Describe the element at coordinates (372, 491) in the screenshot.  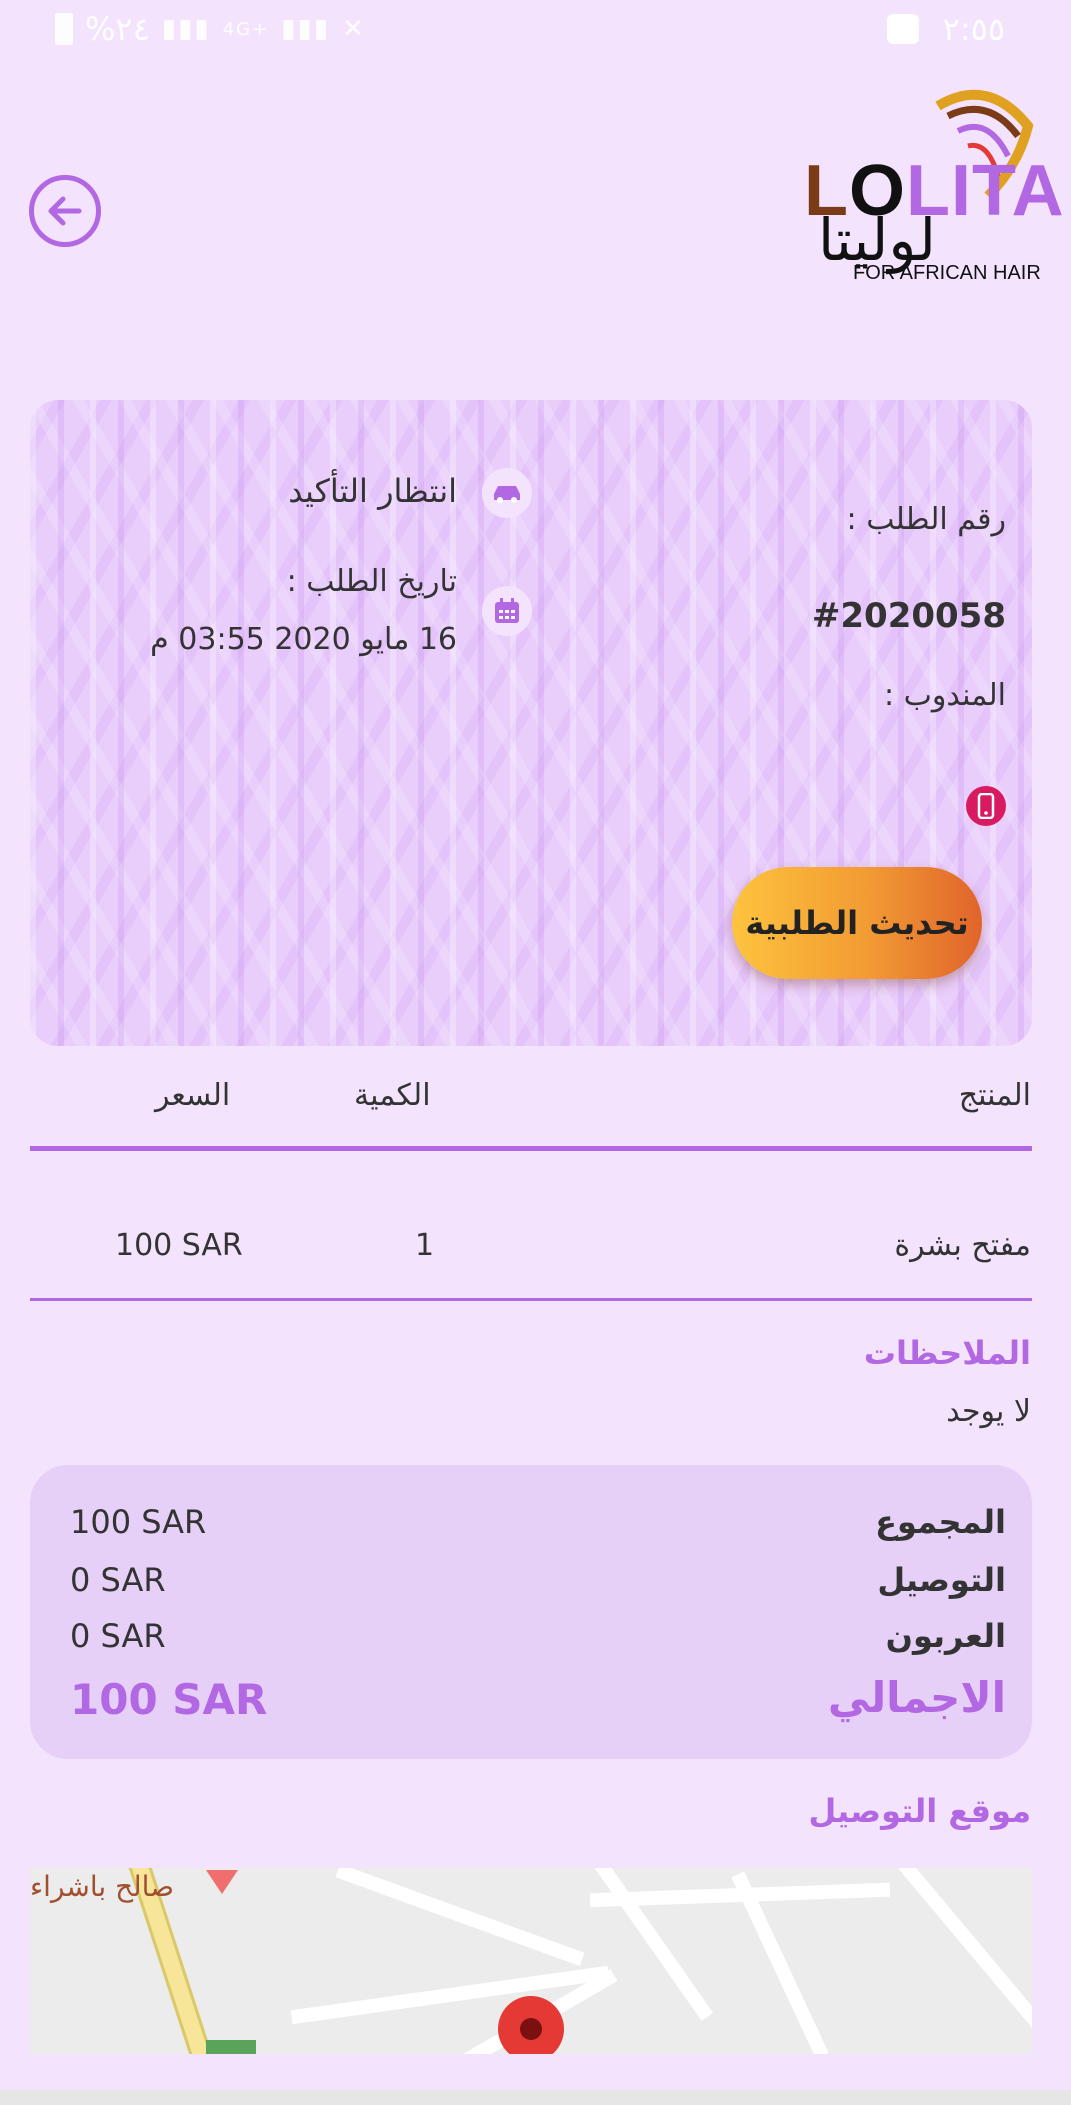
I see `order-status: انتظار التأكيد` at that location.